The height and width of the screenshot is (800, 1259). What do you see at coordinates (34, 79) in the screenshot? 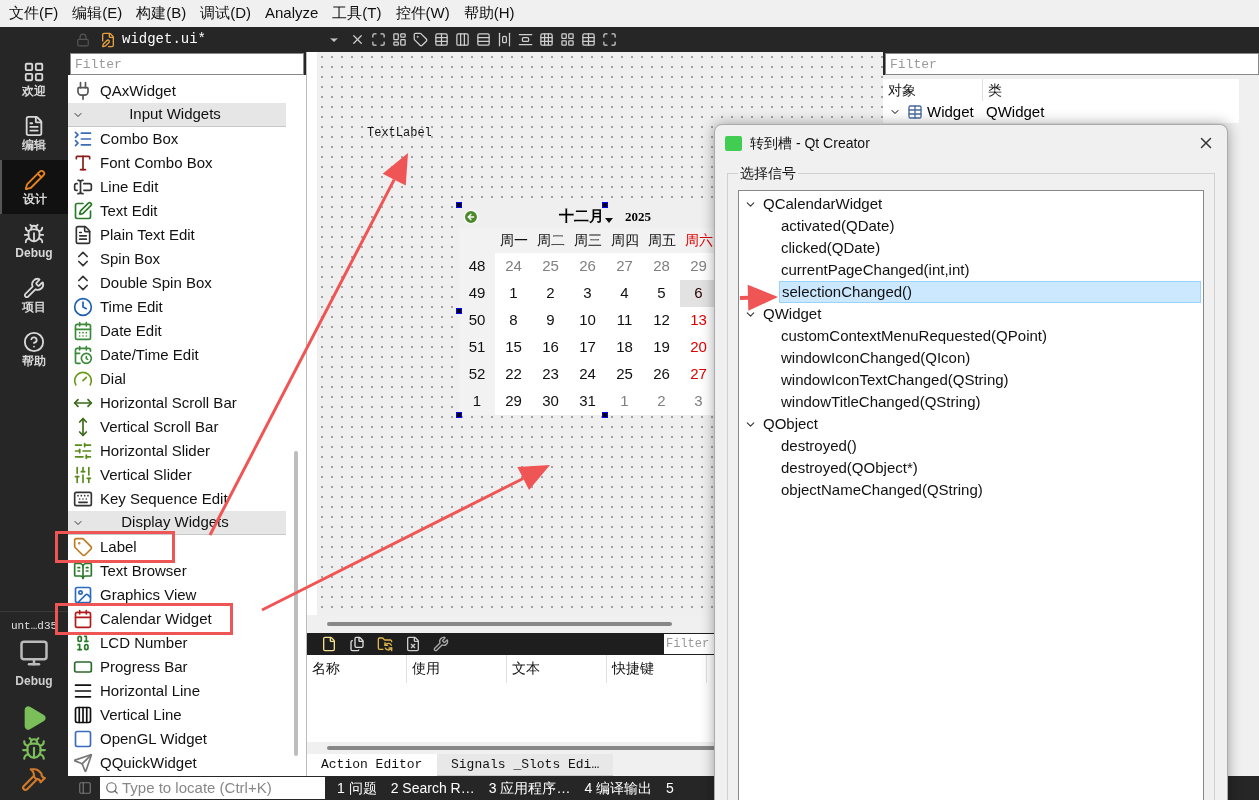
I see `mode-button: 欢迎` at bounding box center [34, 79].